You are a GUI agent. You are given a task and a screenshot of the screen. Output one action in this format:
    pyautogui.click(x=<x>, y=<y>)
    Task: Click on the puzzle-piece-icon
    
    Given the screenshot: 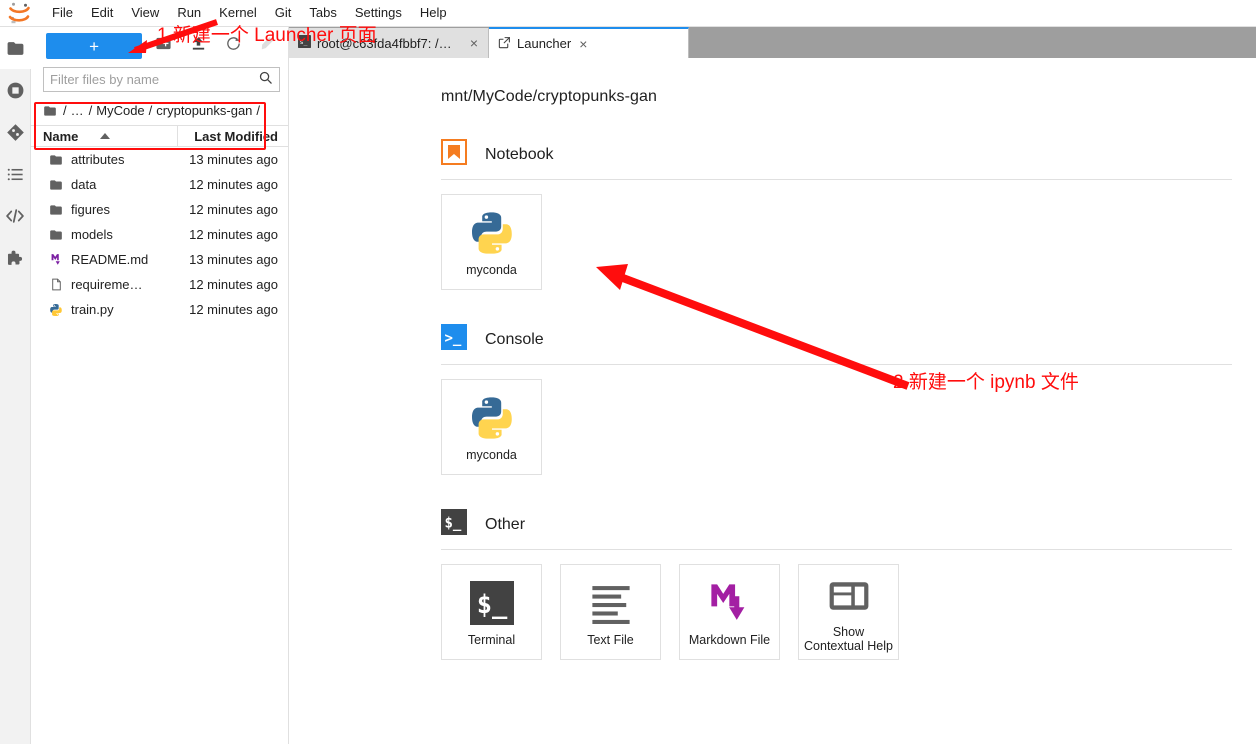 What is the action you would take?
    pyautogui.click(x=15, y=258)
    